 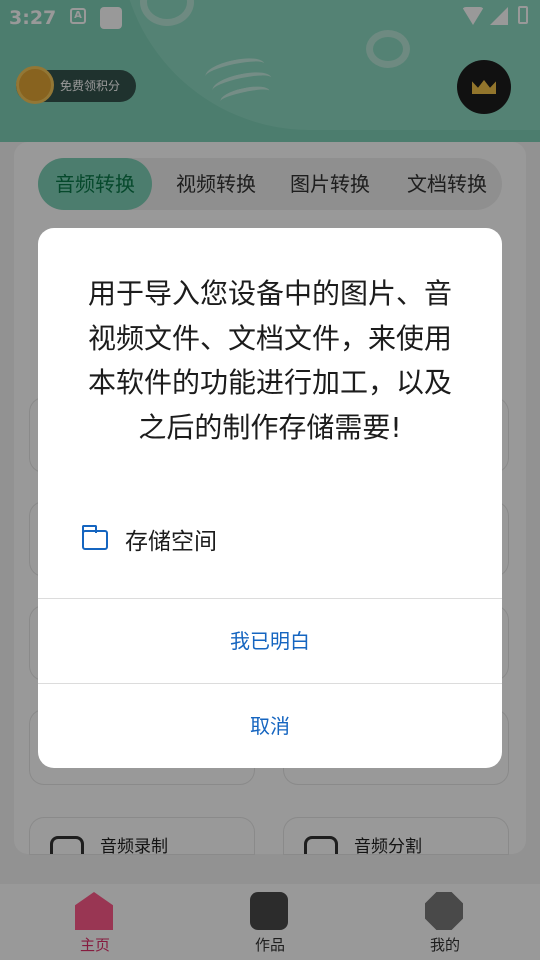 What do you see at coordinates (171, 542) in the screenshot?
I see `permission-label: 存储空间` at bounding box center [171, 542].